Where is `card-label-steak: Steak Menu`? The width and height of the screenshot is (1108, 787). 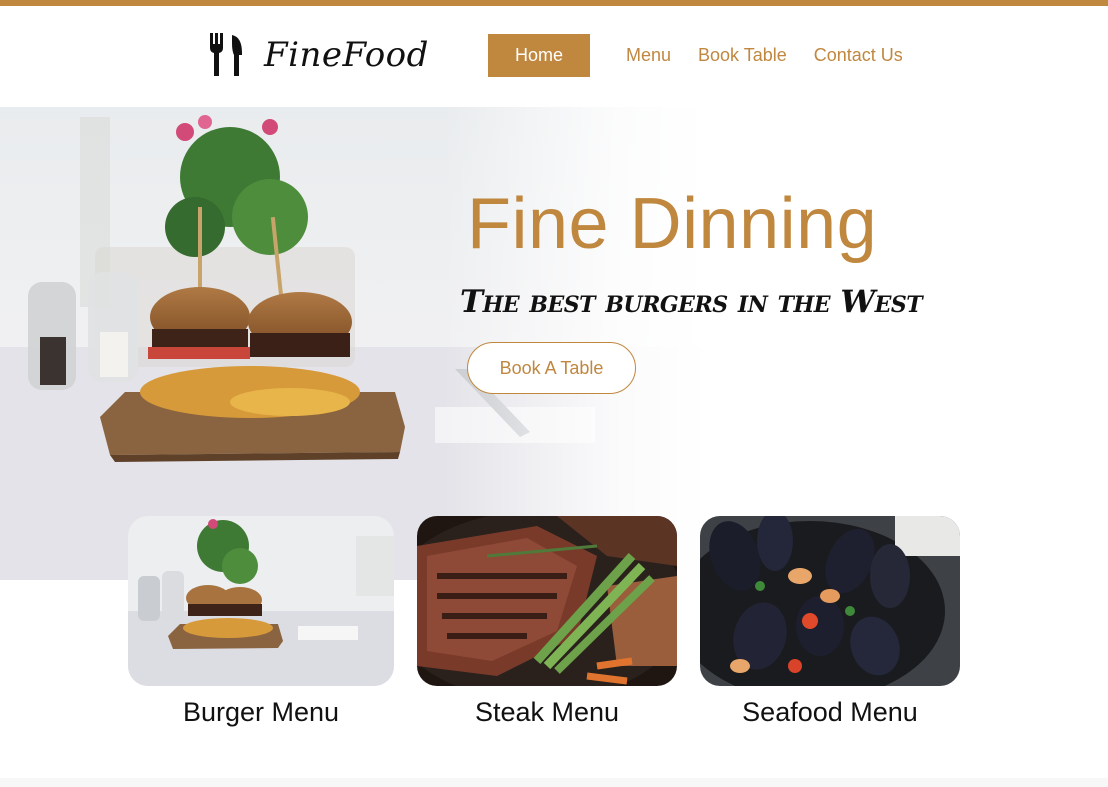
card-label-steak: Steak Menu is located at coordinates (547, 712).